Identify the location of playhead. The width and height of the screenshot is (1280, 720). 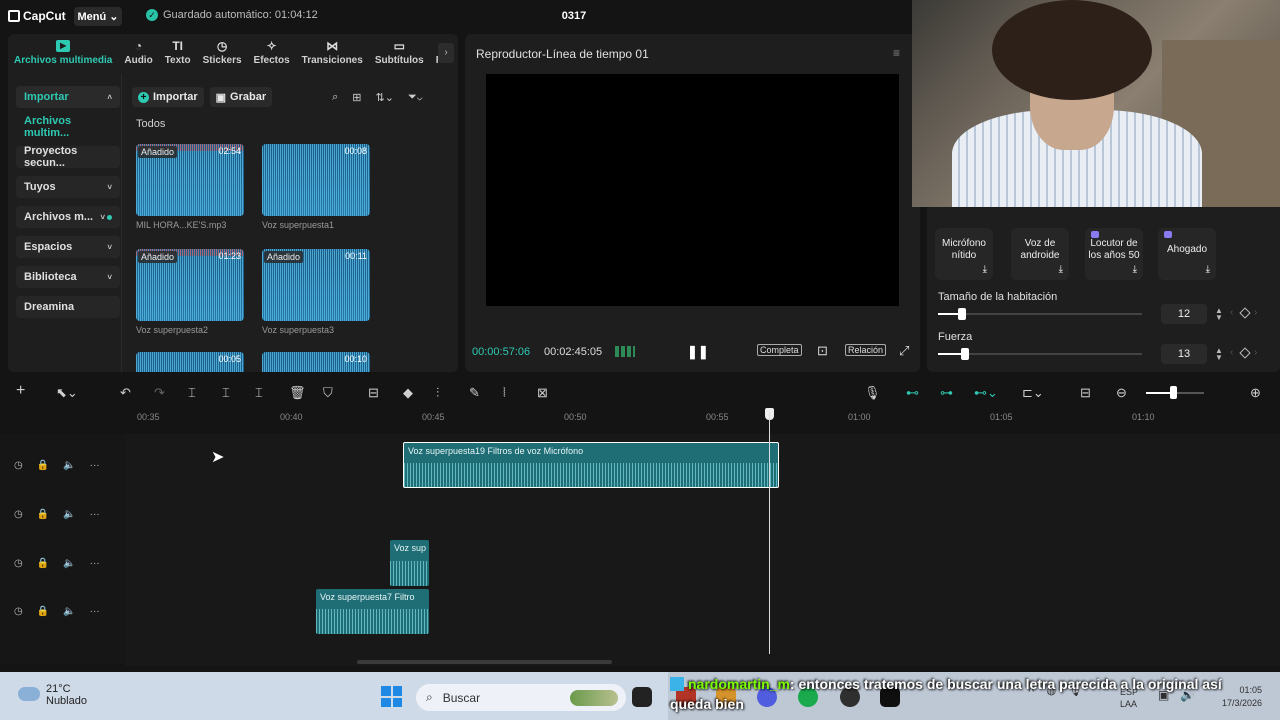
(769, 533).